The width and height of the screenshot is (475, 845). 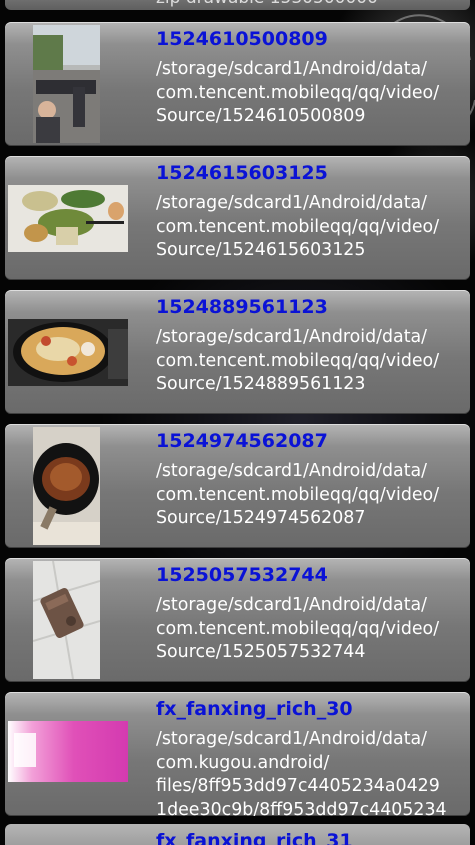 What do you see at coordinates (254, 837) in the screenshot?
I see `item-title: fx_fanxing_rich_31` at bounding box center [254, 837].